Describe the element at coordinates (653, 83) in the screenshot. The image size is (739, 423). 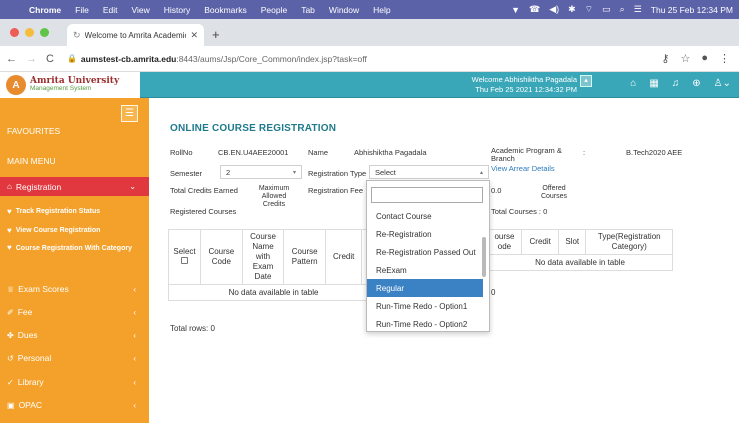
I see `grid-icon: ▦` at that location.